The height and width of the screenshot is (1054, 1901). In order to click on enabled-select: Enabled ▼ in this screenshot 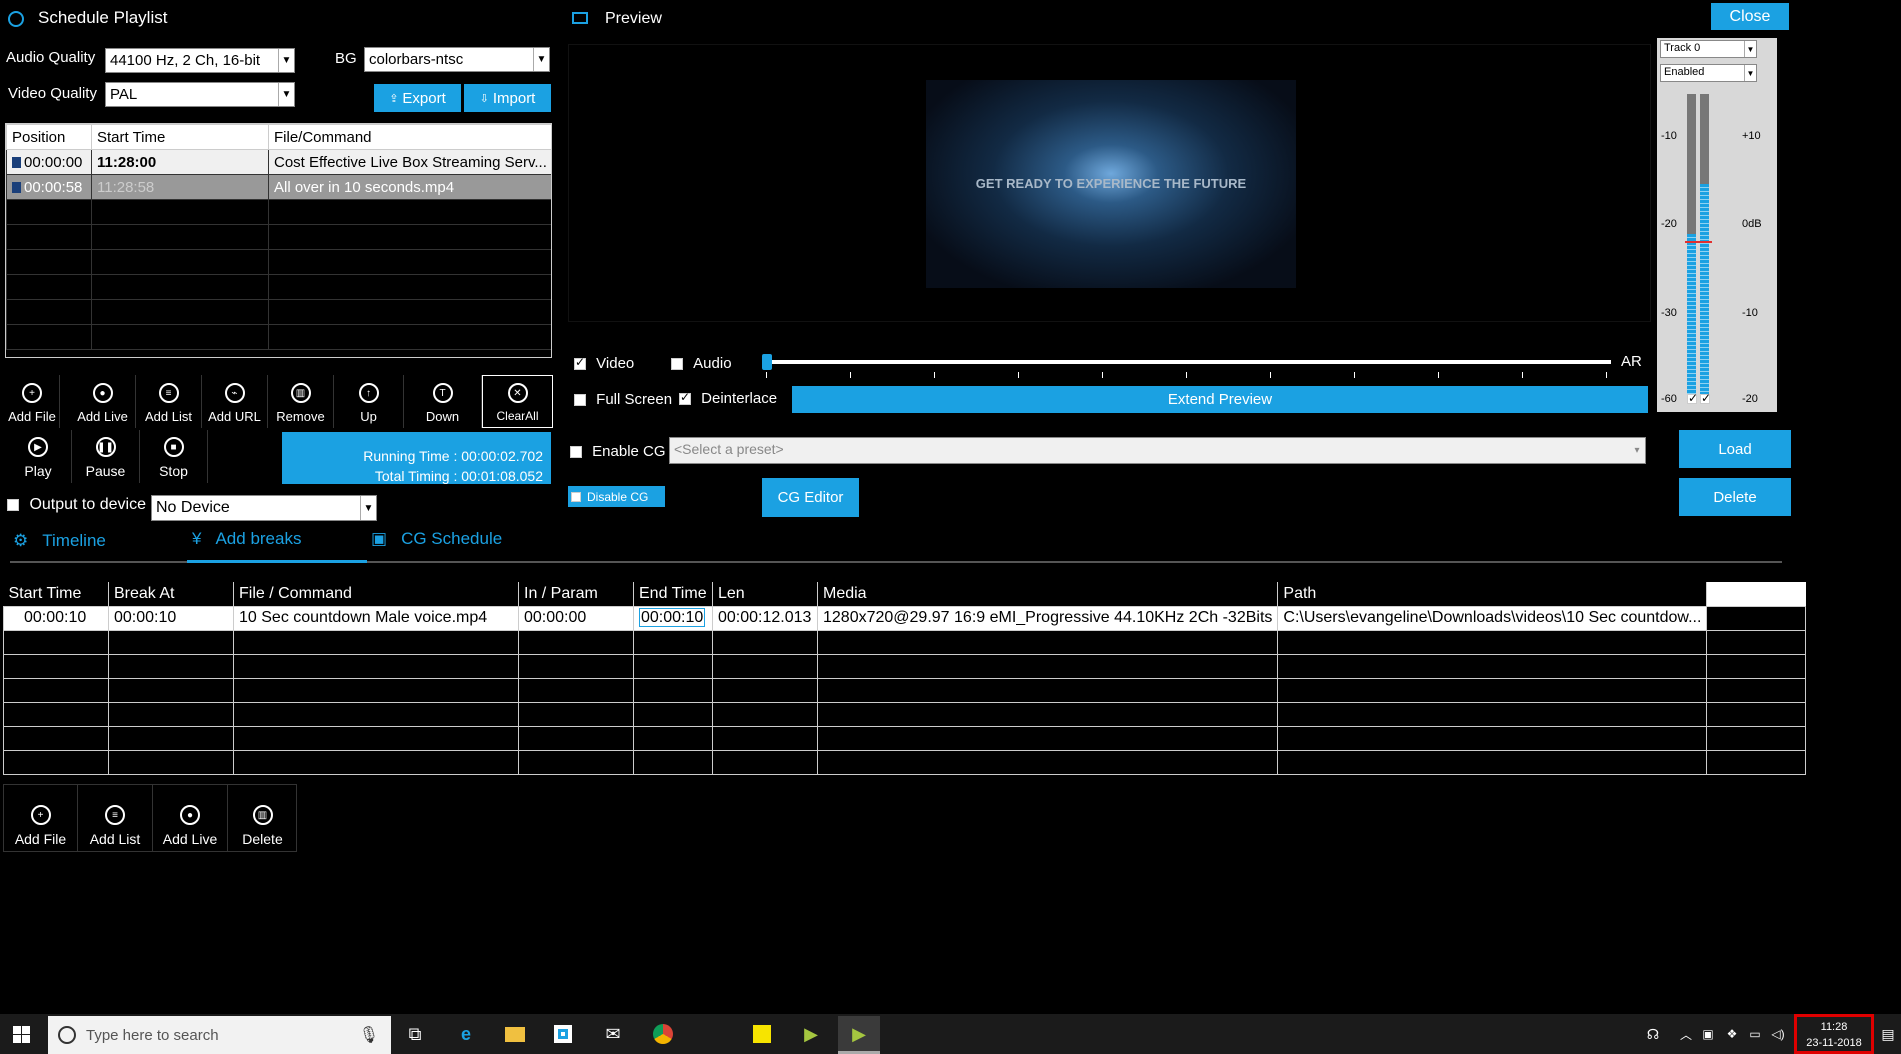, I will do `click(1708, 73)`.